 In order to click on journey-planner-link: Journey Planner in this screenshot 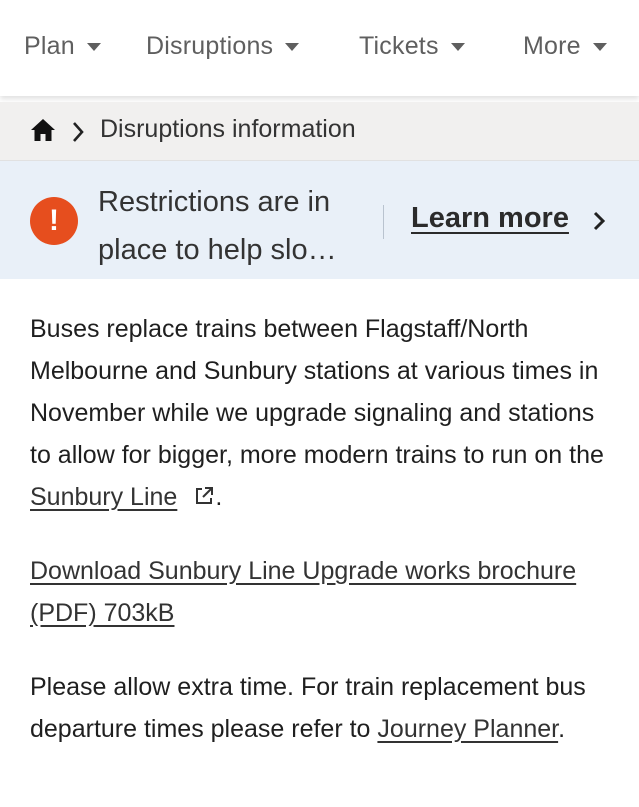, I will do `click(467, 729)`.